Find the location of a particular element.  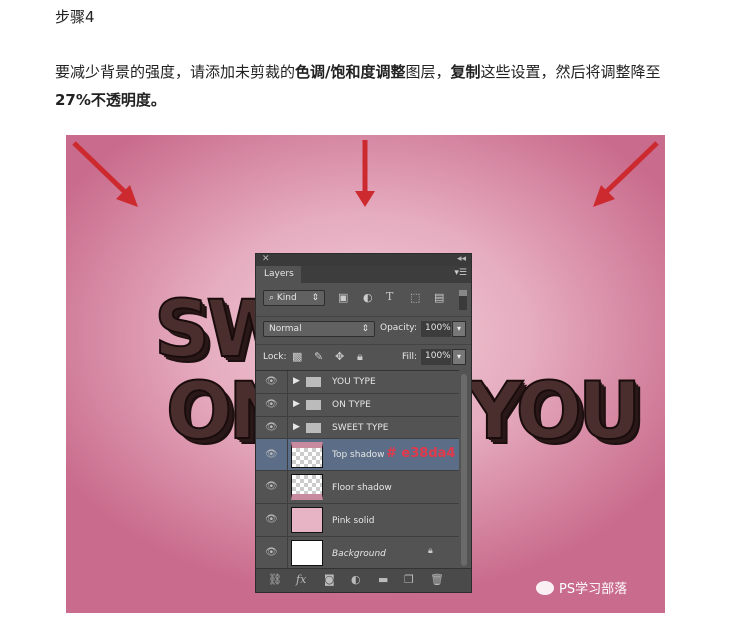

delete-layer-icon: 🗑︎ is located at coordinates (437, 579).